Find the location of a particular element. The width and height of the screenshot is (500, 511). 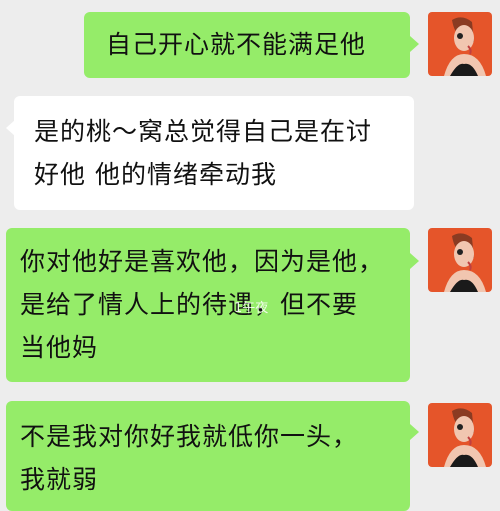

message-text: 当他妈 is located at coordinates (59, 347).